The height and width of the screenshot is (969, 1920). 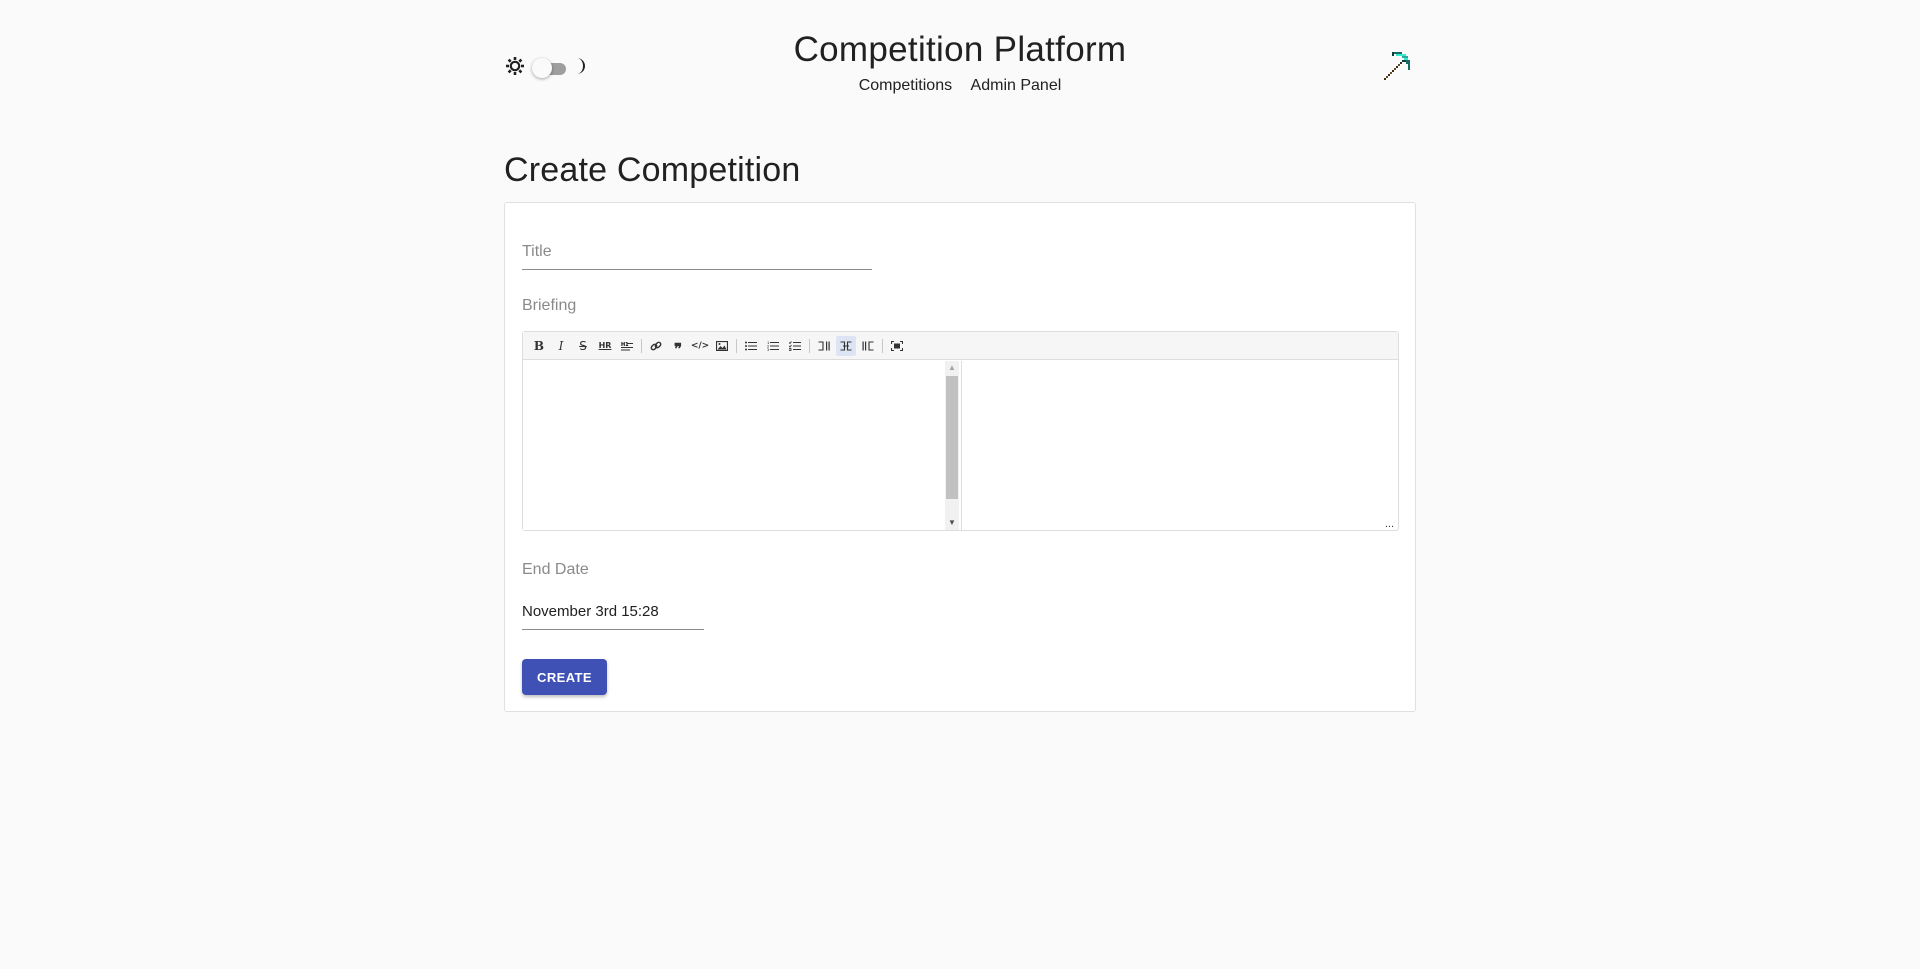 What do you see at coordinates (1398, 66) in the screenshot?
I see `pickaxe-icon` at bounding box center [1398, 66].